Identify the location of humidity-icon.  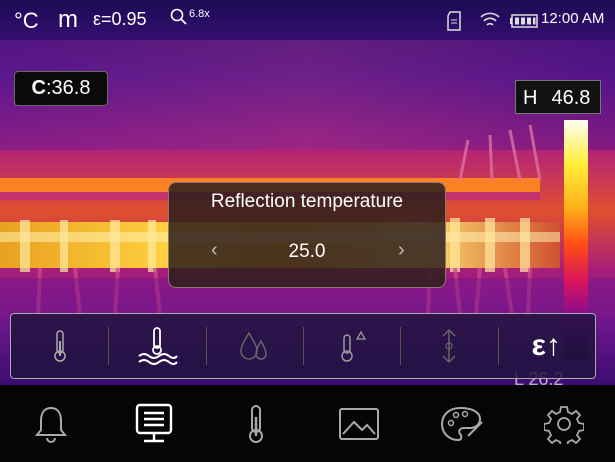
(254, 345).